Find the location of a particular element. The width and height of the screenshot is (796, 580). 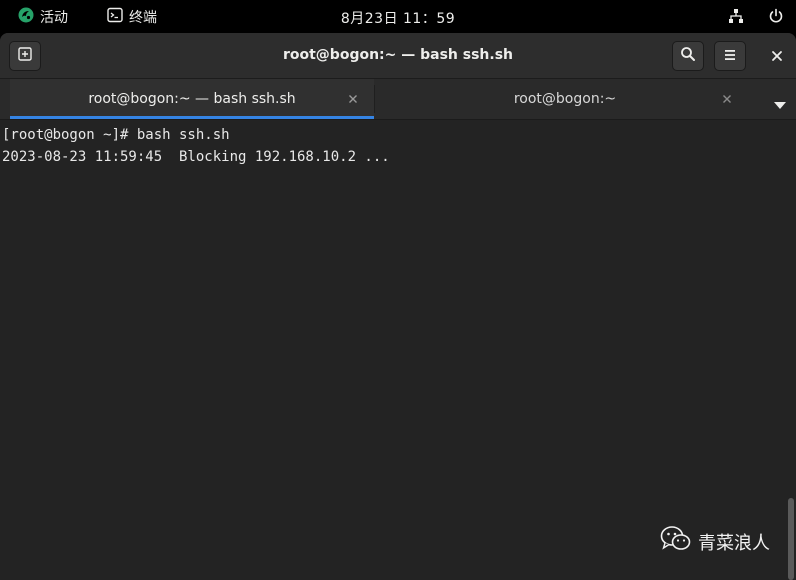

header-bar: root@bogon:~ — bash ssh.sh is located at coordinates (398, 56).